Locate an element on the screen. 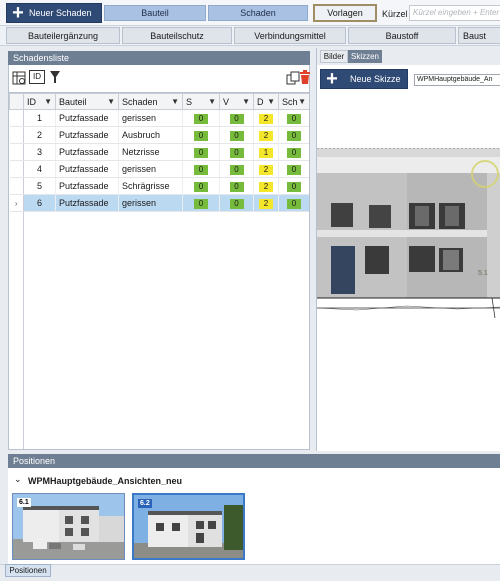 The width and height of the screenshot is (500, 581). templates-label: Vorlagen is located at coordinates (345, 13).